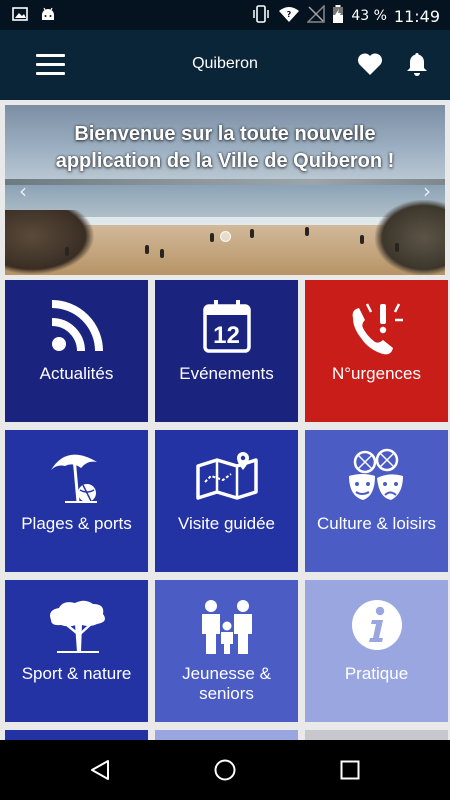  Describe the element at coordinates (416, 16) in the screenshot. I see `clock: 11:49` at that location.